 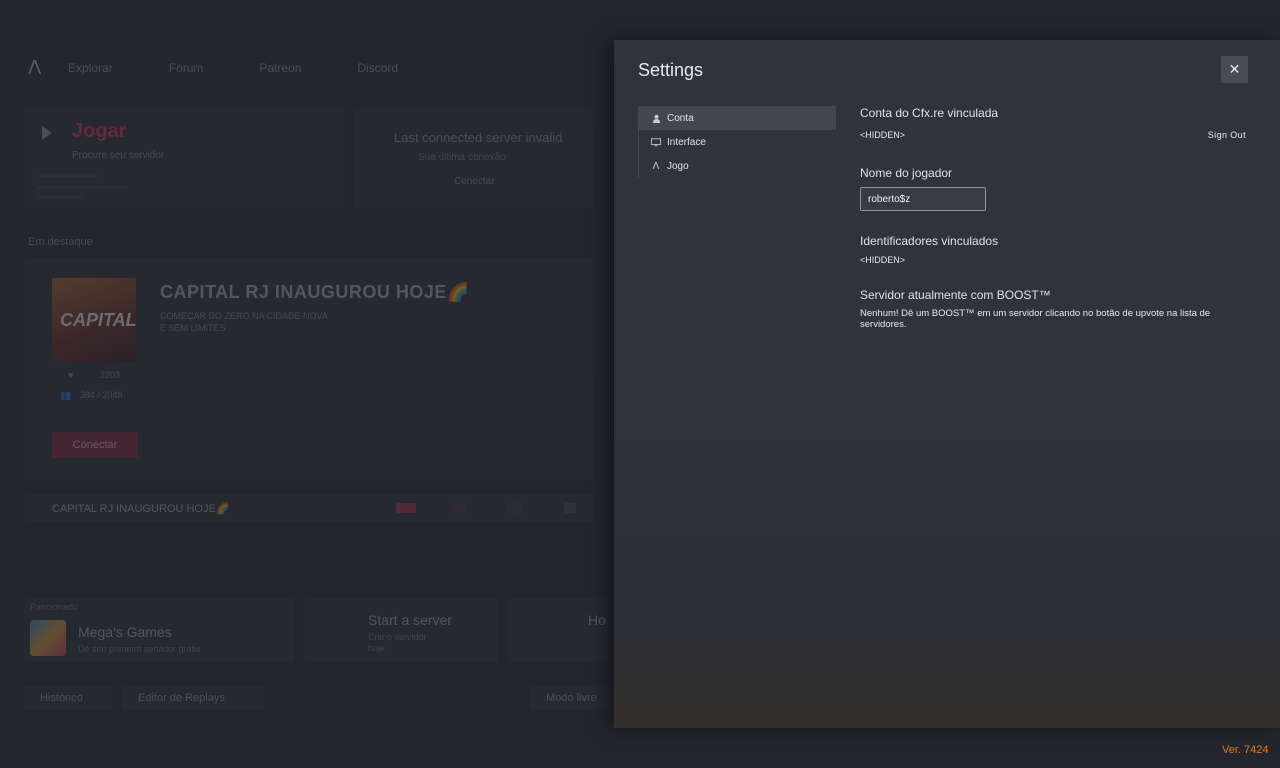 What do you see at coordinates (680, 118) in the screenshot?
I see `sidebar-item-label: Conta` at bounding box center [680, 118].